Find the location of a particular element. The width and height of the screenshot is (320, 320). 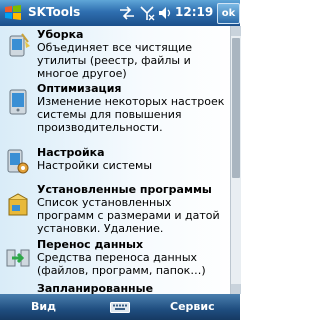

soft-key-bar: Вид Сервис is located at coordinates (120, 307).